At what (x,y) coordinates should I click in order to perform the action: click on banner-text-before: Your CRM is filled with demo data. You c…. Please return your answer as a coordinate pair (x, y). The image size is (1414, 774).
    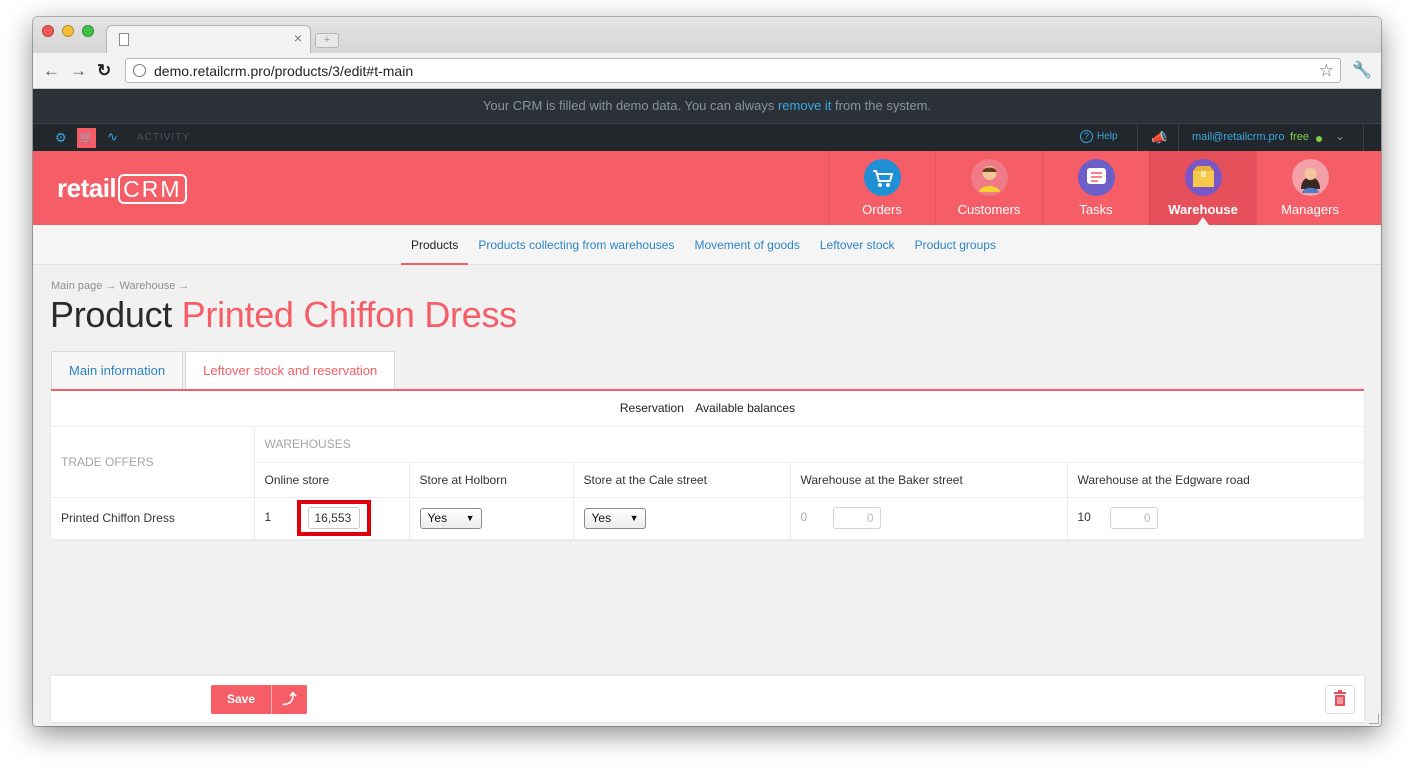
    Looking at the image, I should click on (628, 105).